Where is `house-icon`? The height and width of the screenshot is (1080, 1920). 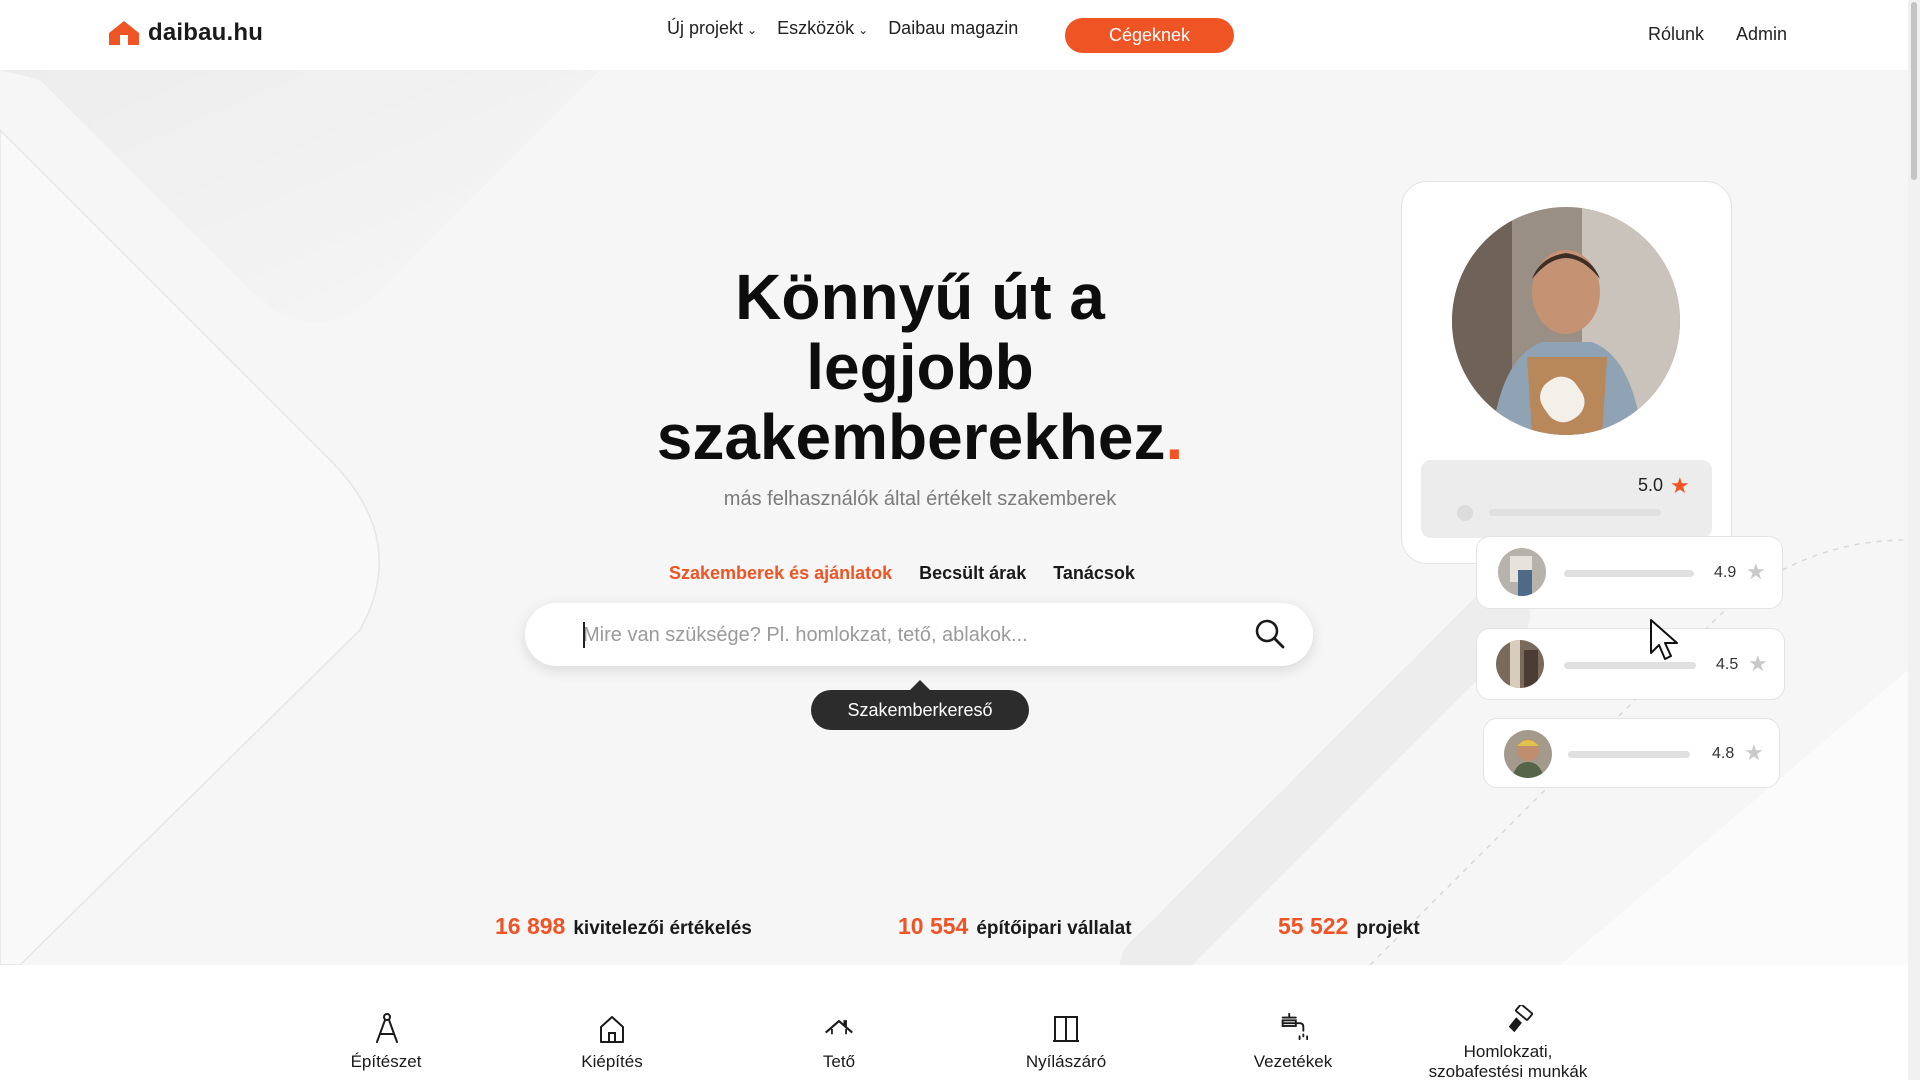
house-icon is located at coordinates (612, 1029).